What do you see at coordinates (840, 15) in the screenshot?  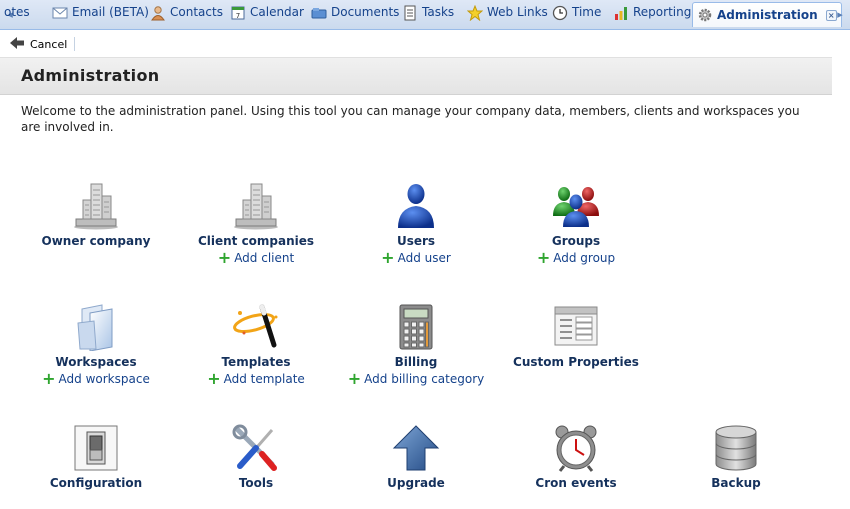 I see `tab-scroll-right-button: ▸` at bounding box center [840, 15].